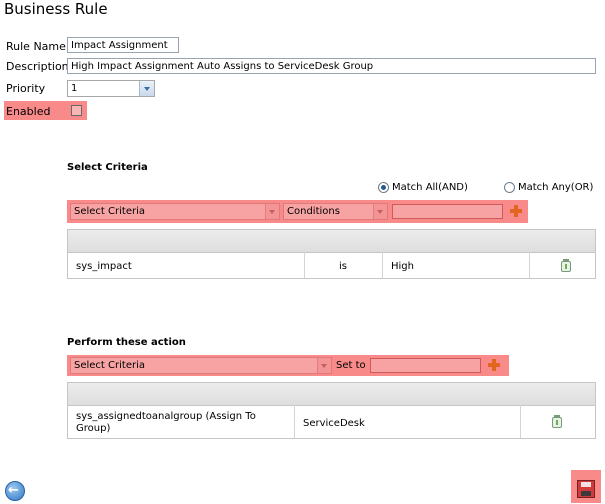 Image resolution: width=605 pixels, height=504 pixels. I want to click on perform-action-title: Perform these action, so click(126, 342).